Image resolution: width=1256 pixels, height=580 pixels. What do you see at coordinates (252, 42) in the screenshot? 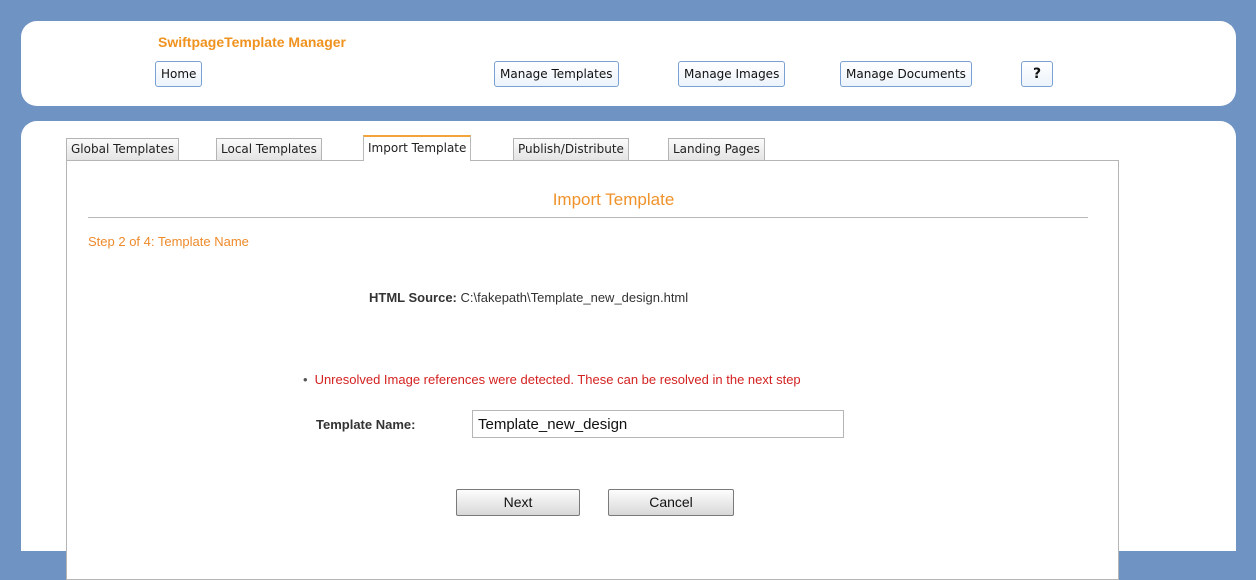
I see `app-title: SwiftpageTemplate Manager` at bounding box center [252, 42].